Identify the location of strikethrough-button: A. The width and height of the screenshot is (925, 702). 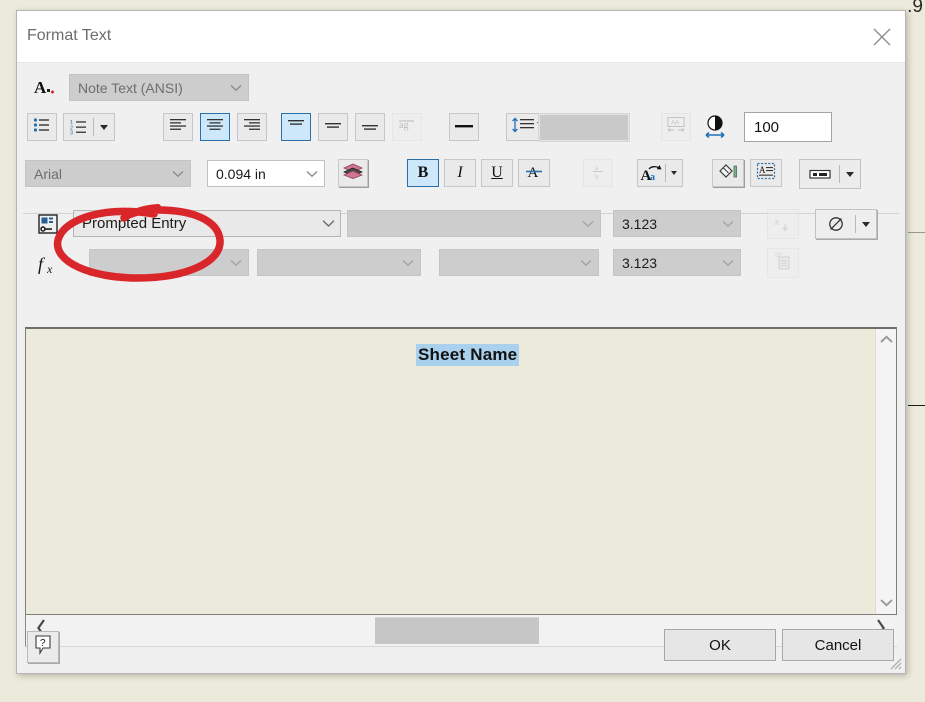
(534, 173).